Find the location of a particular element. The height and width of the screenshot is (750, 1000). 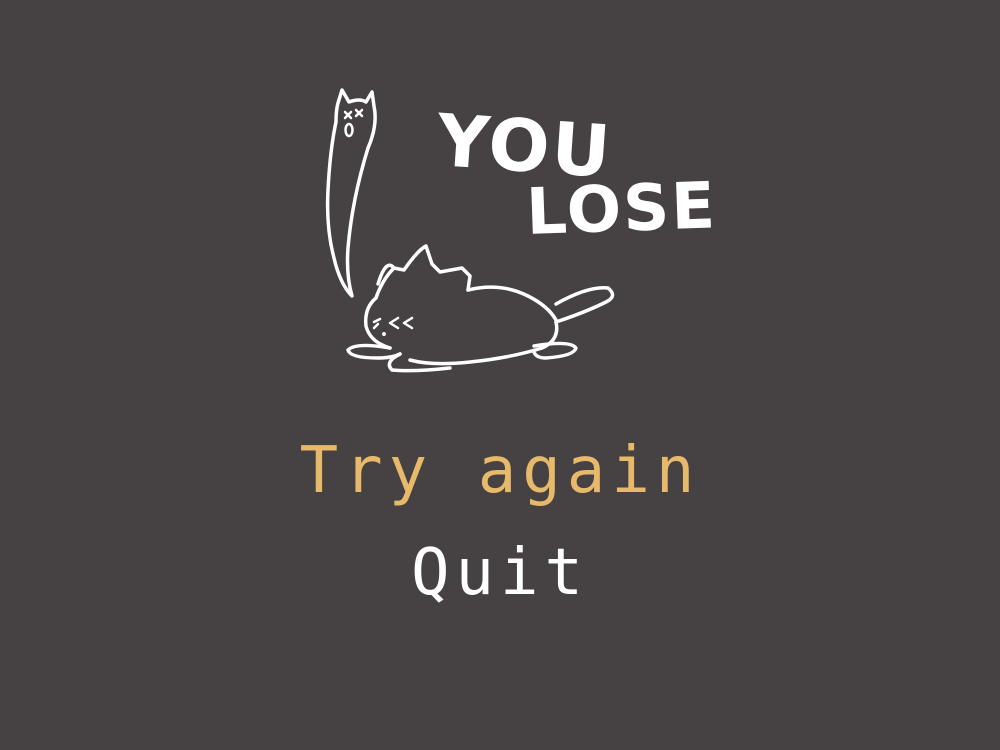

ghost-cat-icon is located at coordinates (351, 193).